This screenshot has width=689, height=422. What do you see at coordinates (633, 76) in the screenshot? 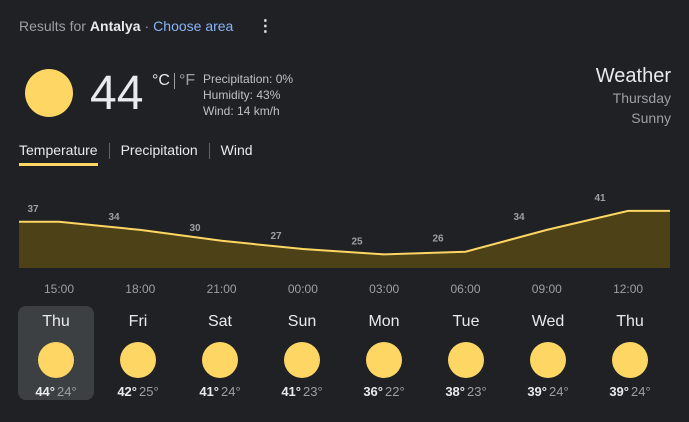
I see `weather-title: Weather` at bounding box center [633, 76].